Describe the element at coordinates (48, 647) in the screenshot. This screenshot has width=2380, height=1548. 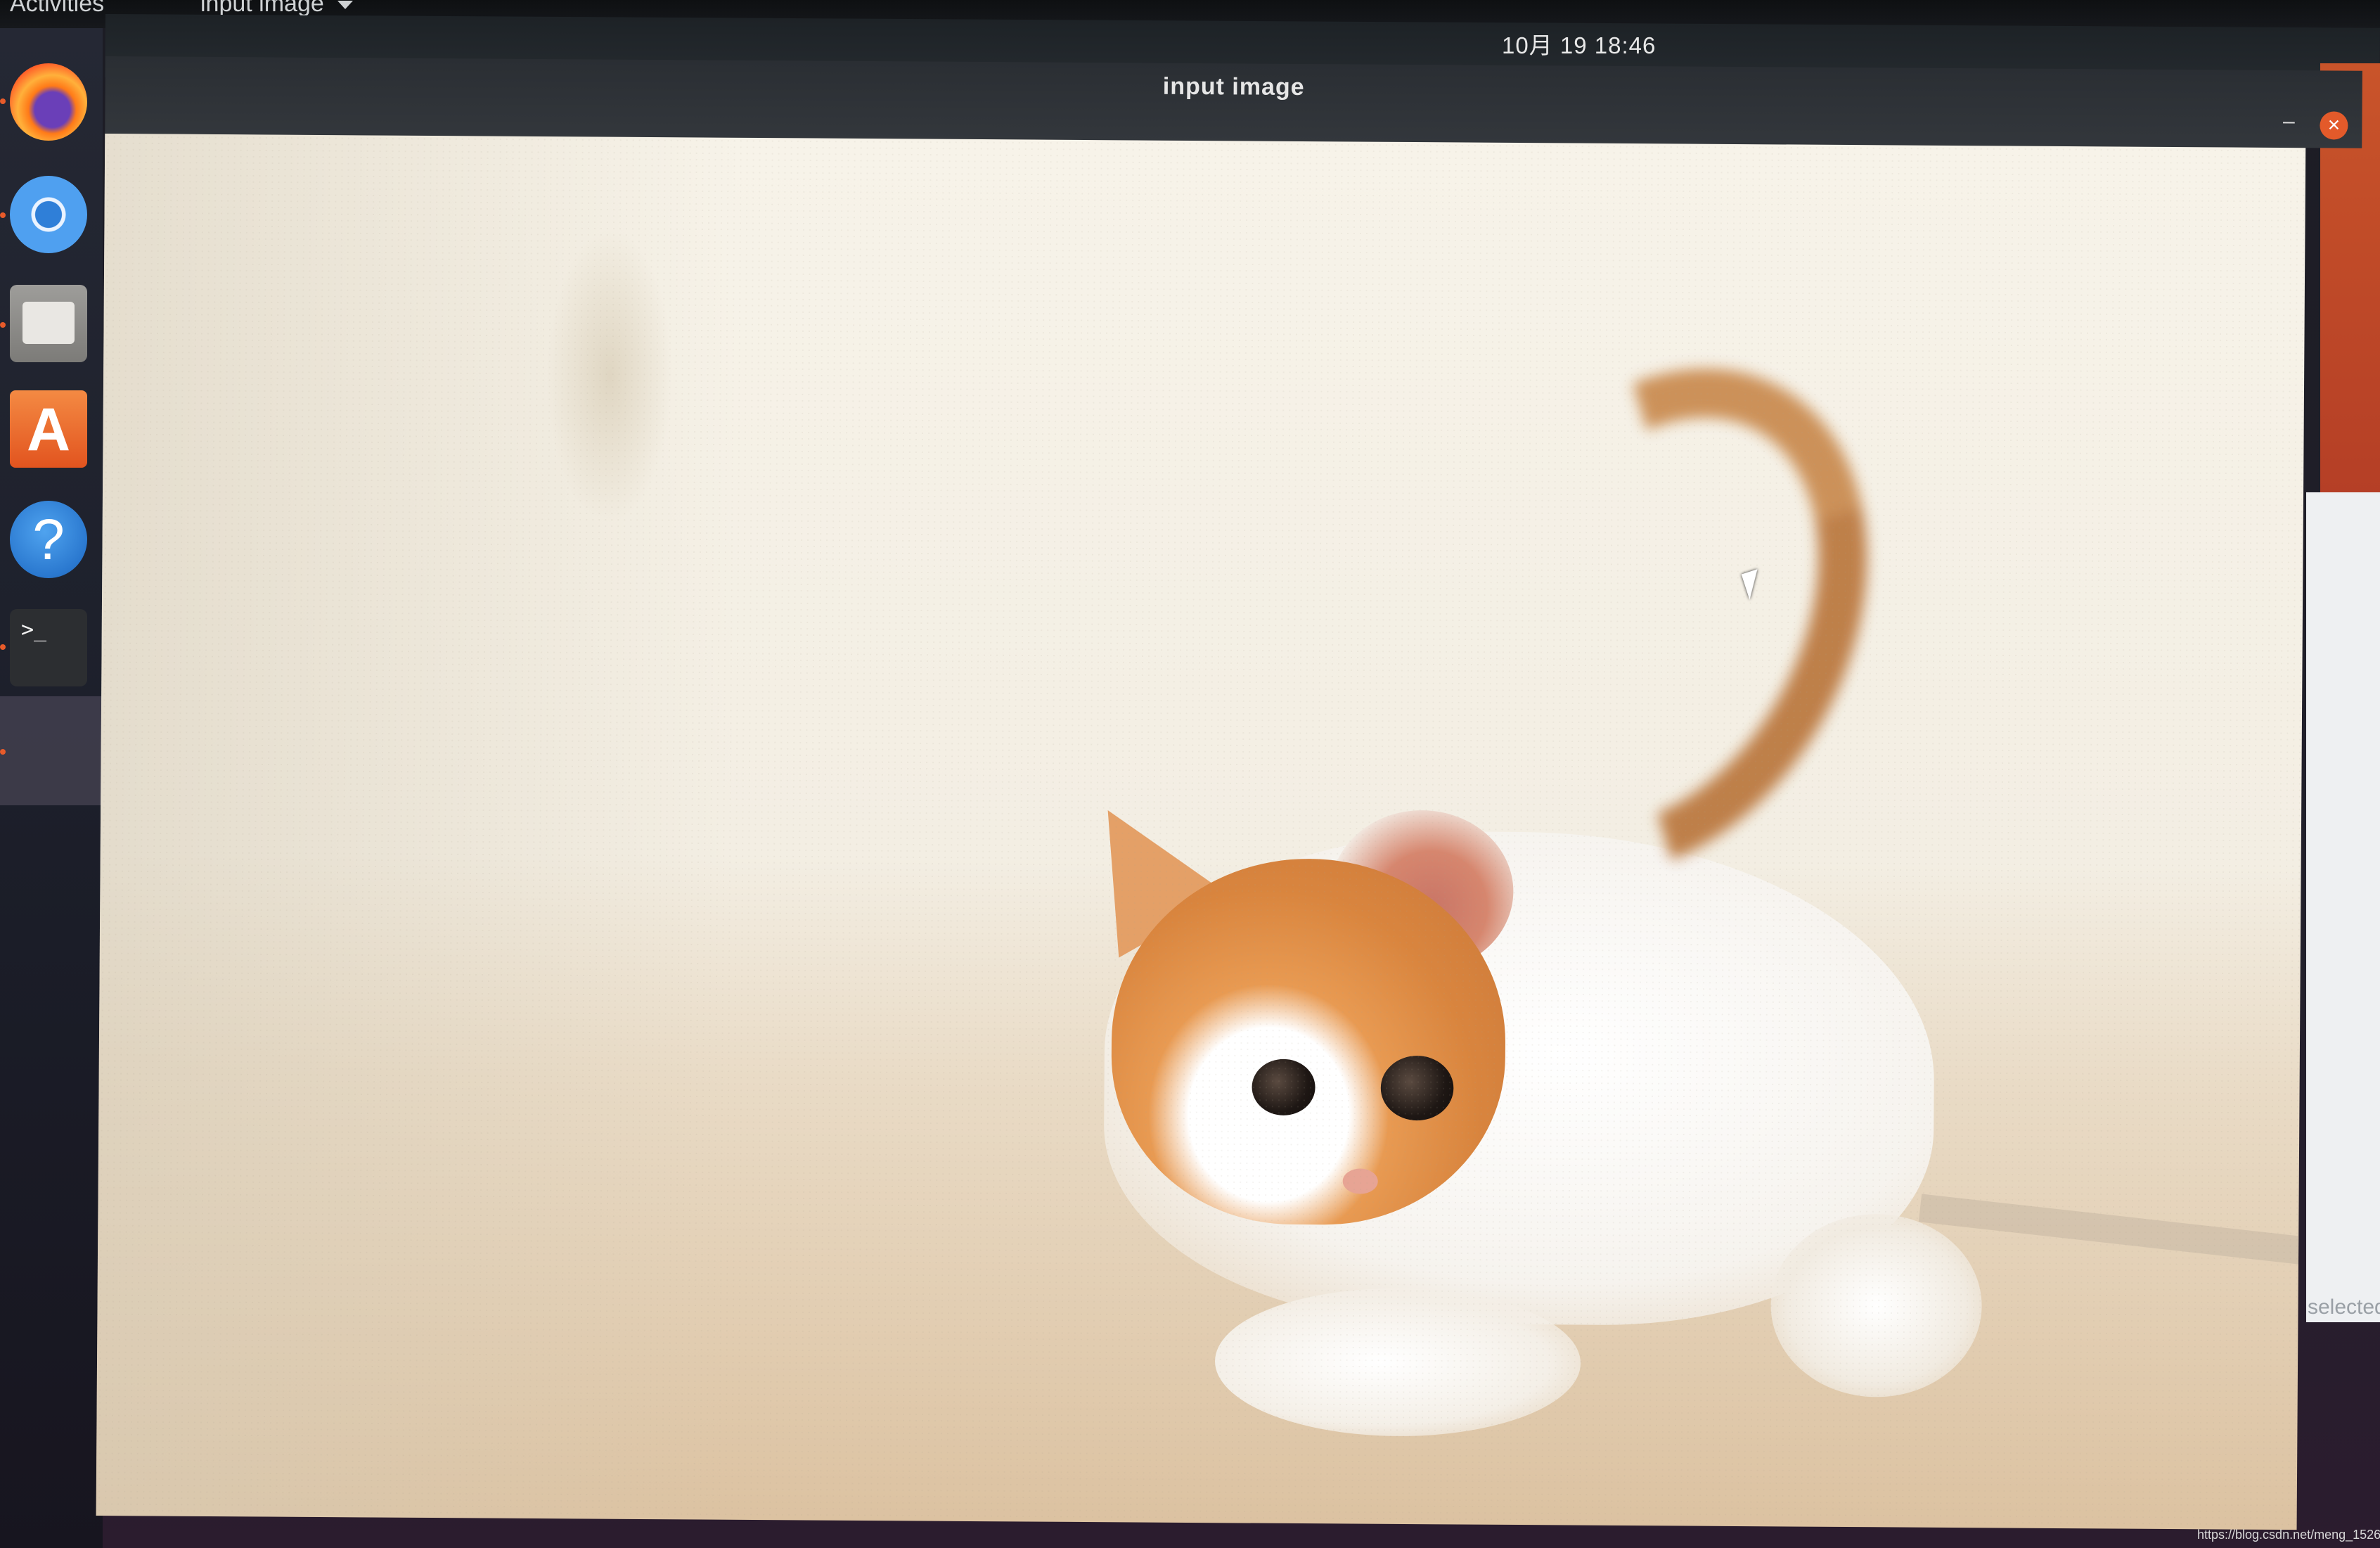
I see `terminal-icon: >_` at that location.